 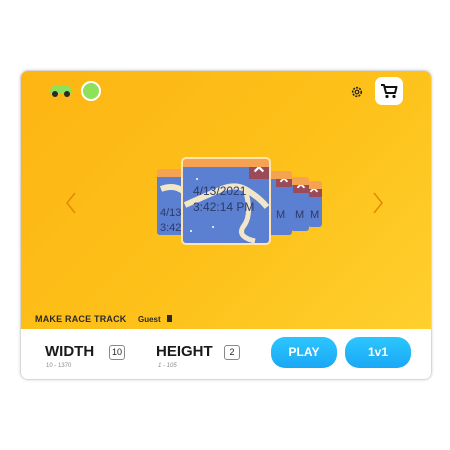 I want to click on profile-icon, so click(x=91, y=91).